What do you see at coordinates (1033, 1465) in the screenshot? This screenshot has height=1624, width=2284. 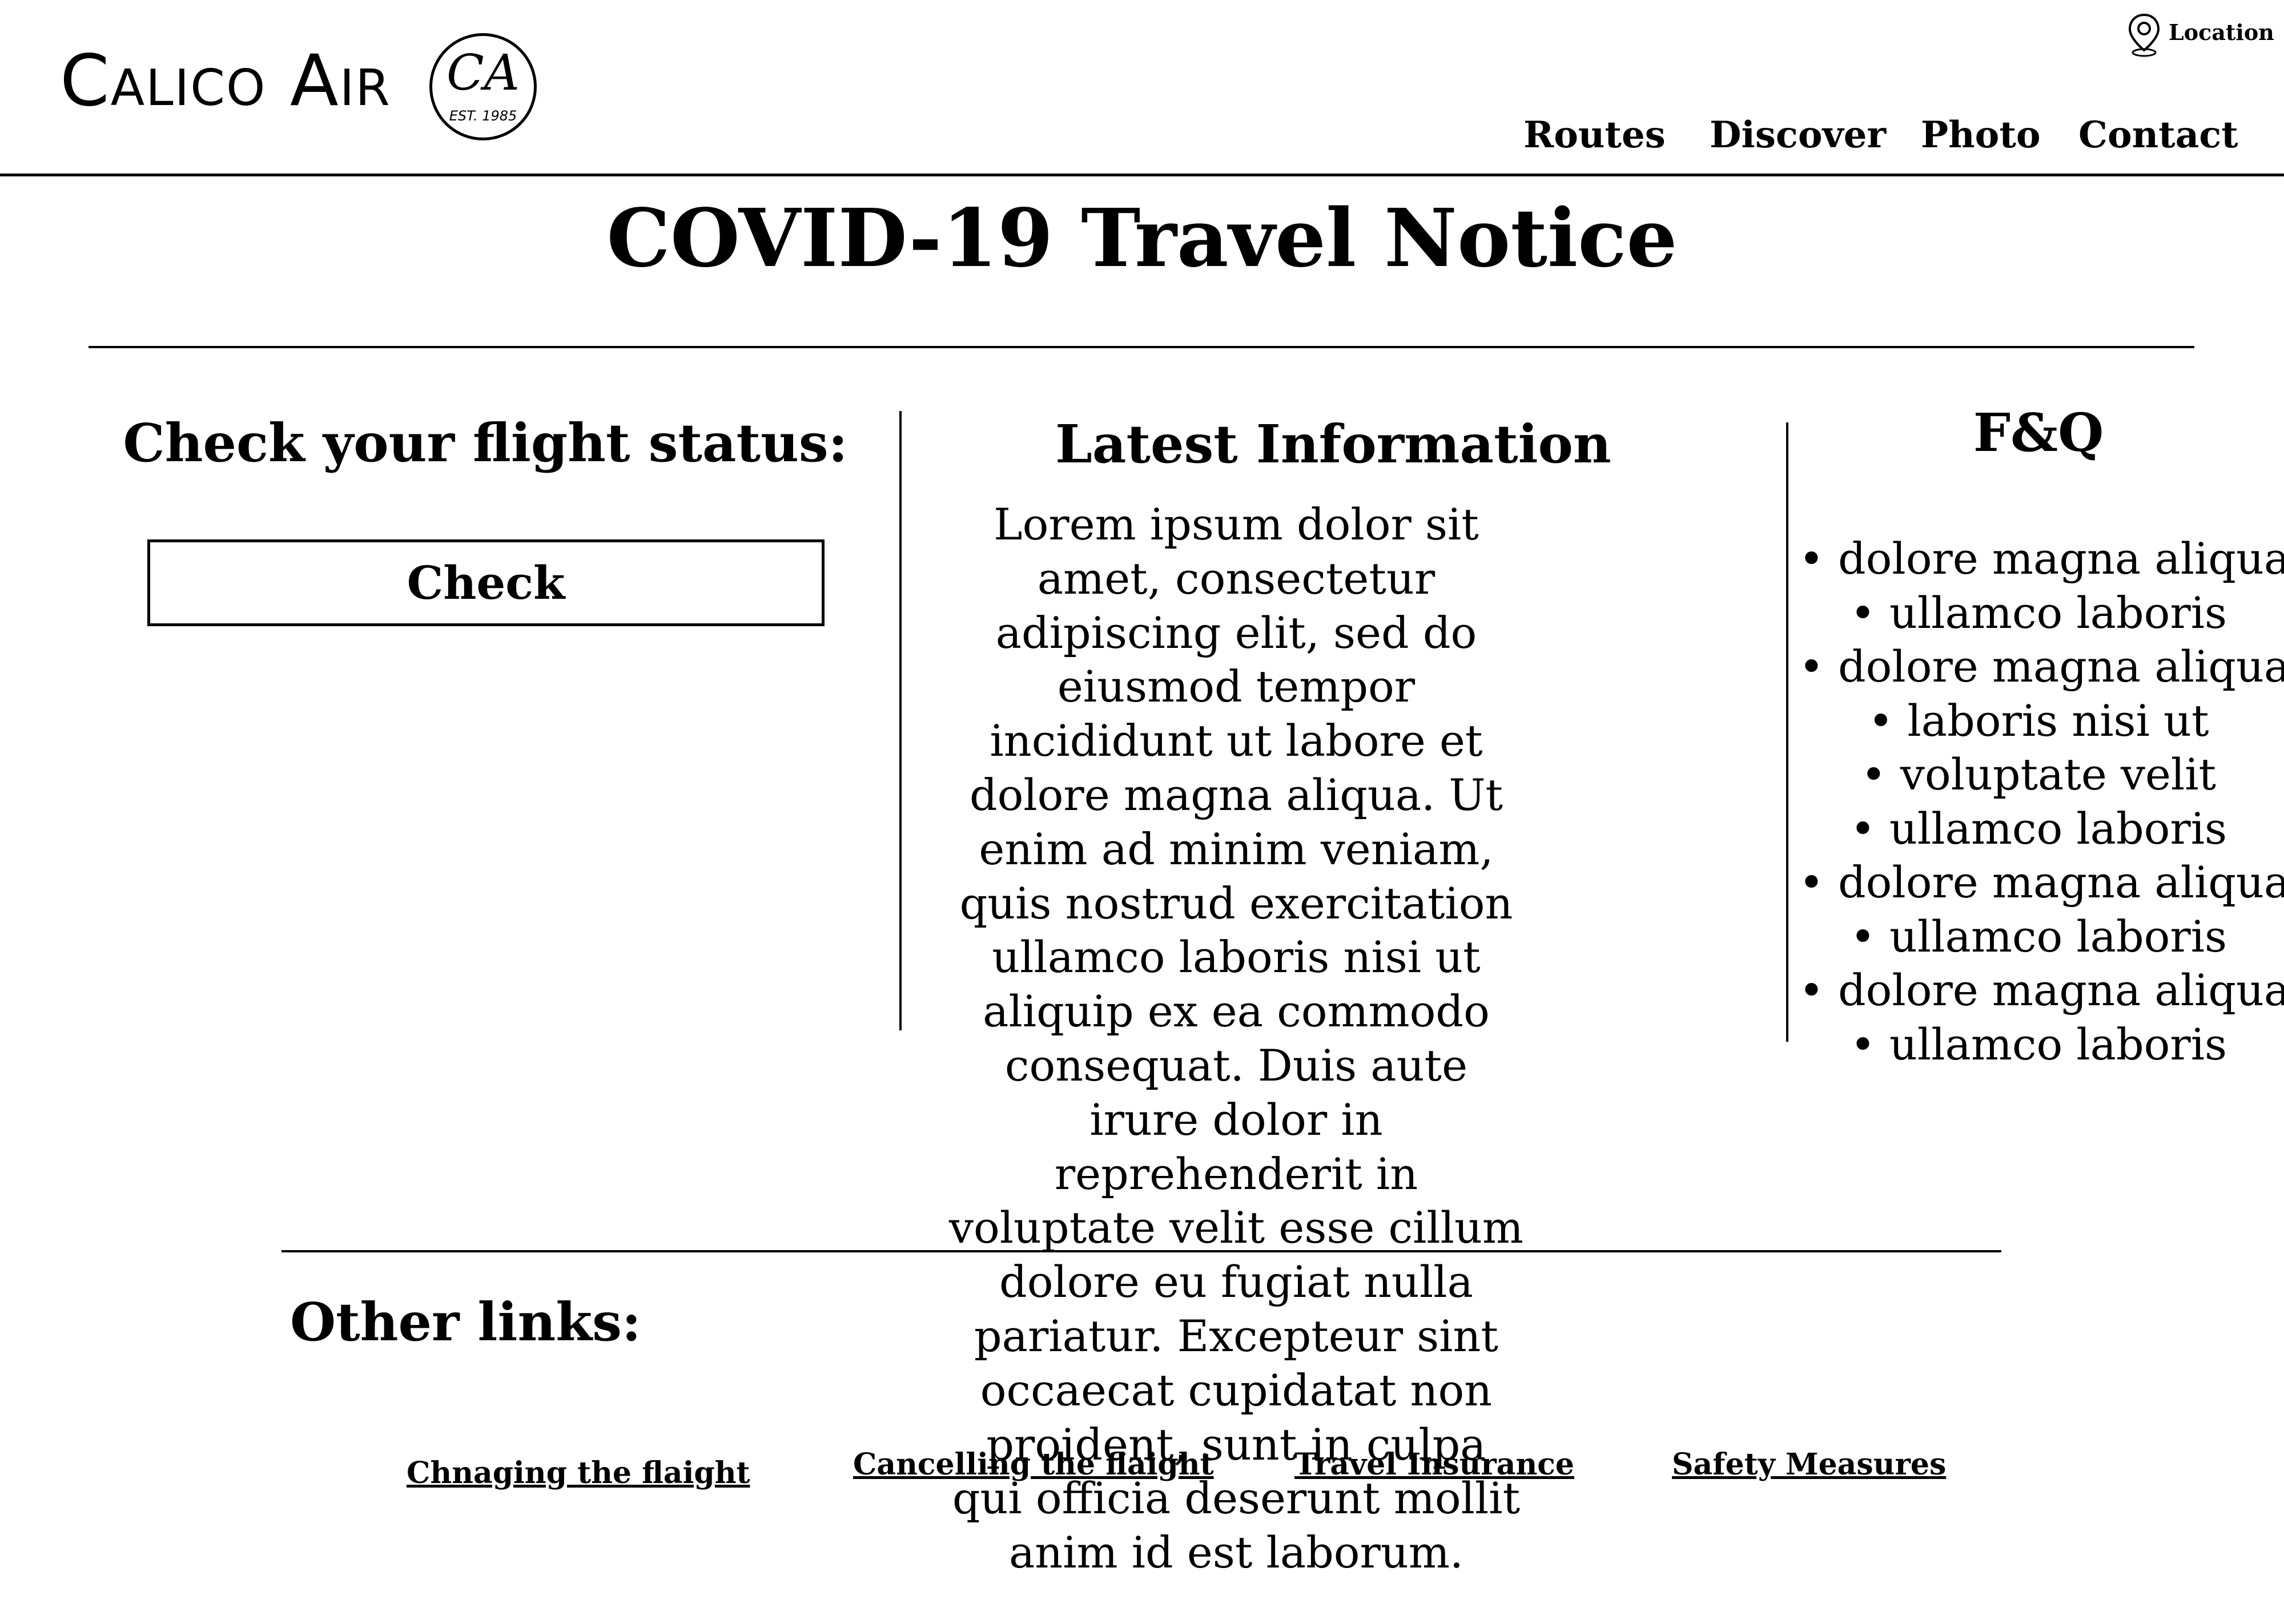 I see `link-cancelling-flight: Cancelling the flaight` at bounding box center [1033, 1465].